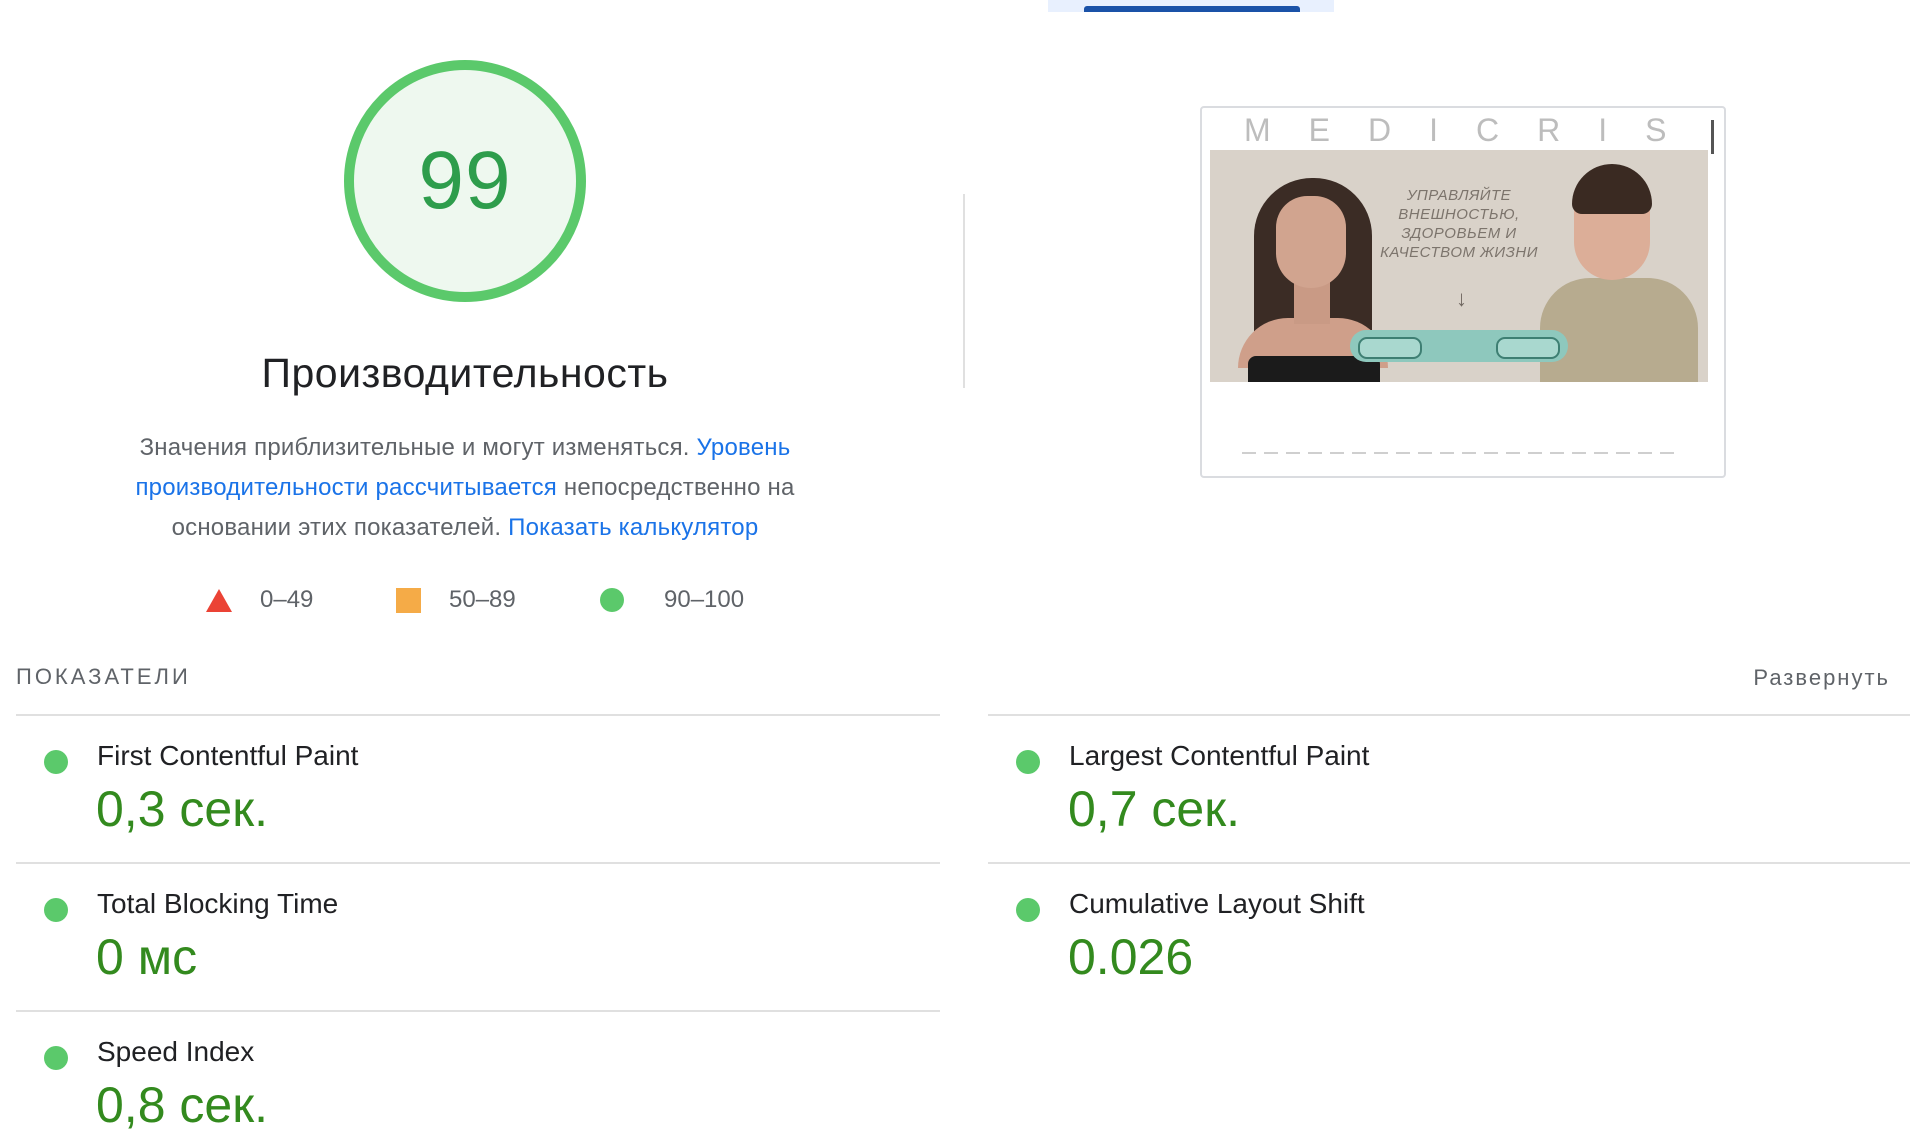 The image size is (1916, 1134). Describe the element at coordinates (182, 1105) in the screenshot. I see `metric-value: 0,8 сек.` at that location.